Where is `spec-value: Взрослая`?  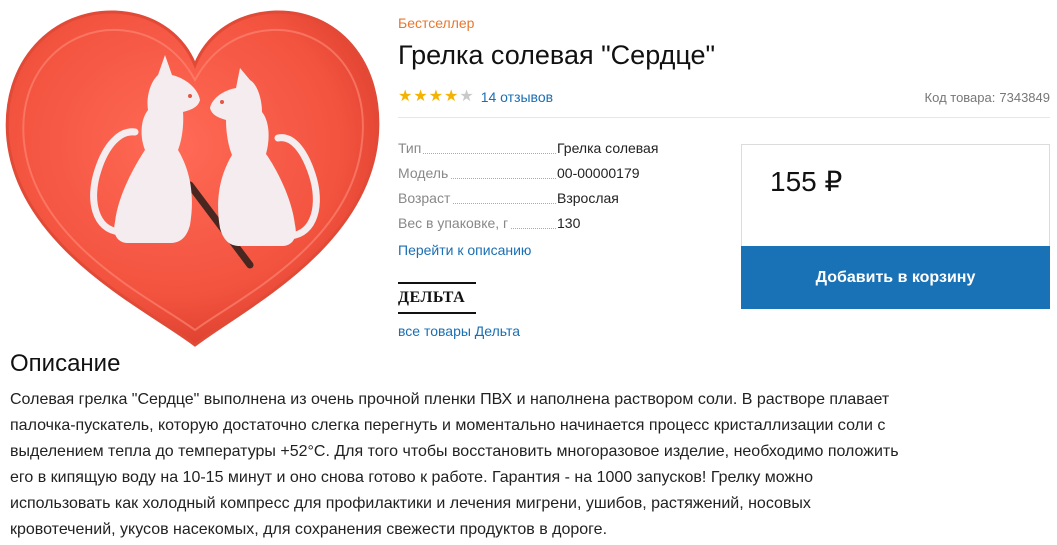 spec-value: Взрослая is located at coordinates (588, 198).